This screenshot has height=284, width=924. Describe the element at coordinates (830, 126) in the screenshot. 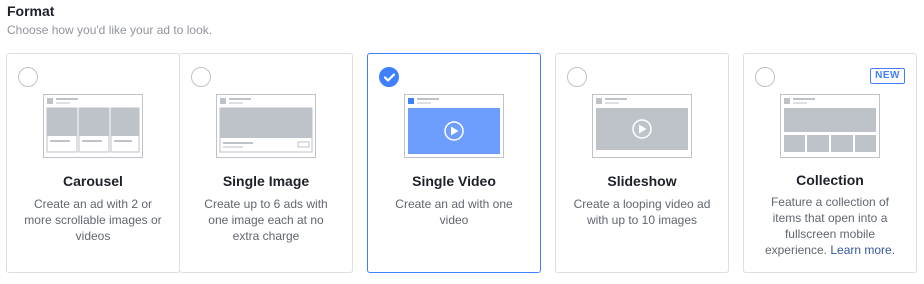

I see `collection-thumbnail-icon` at that location.